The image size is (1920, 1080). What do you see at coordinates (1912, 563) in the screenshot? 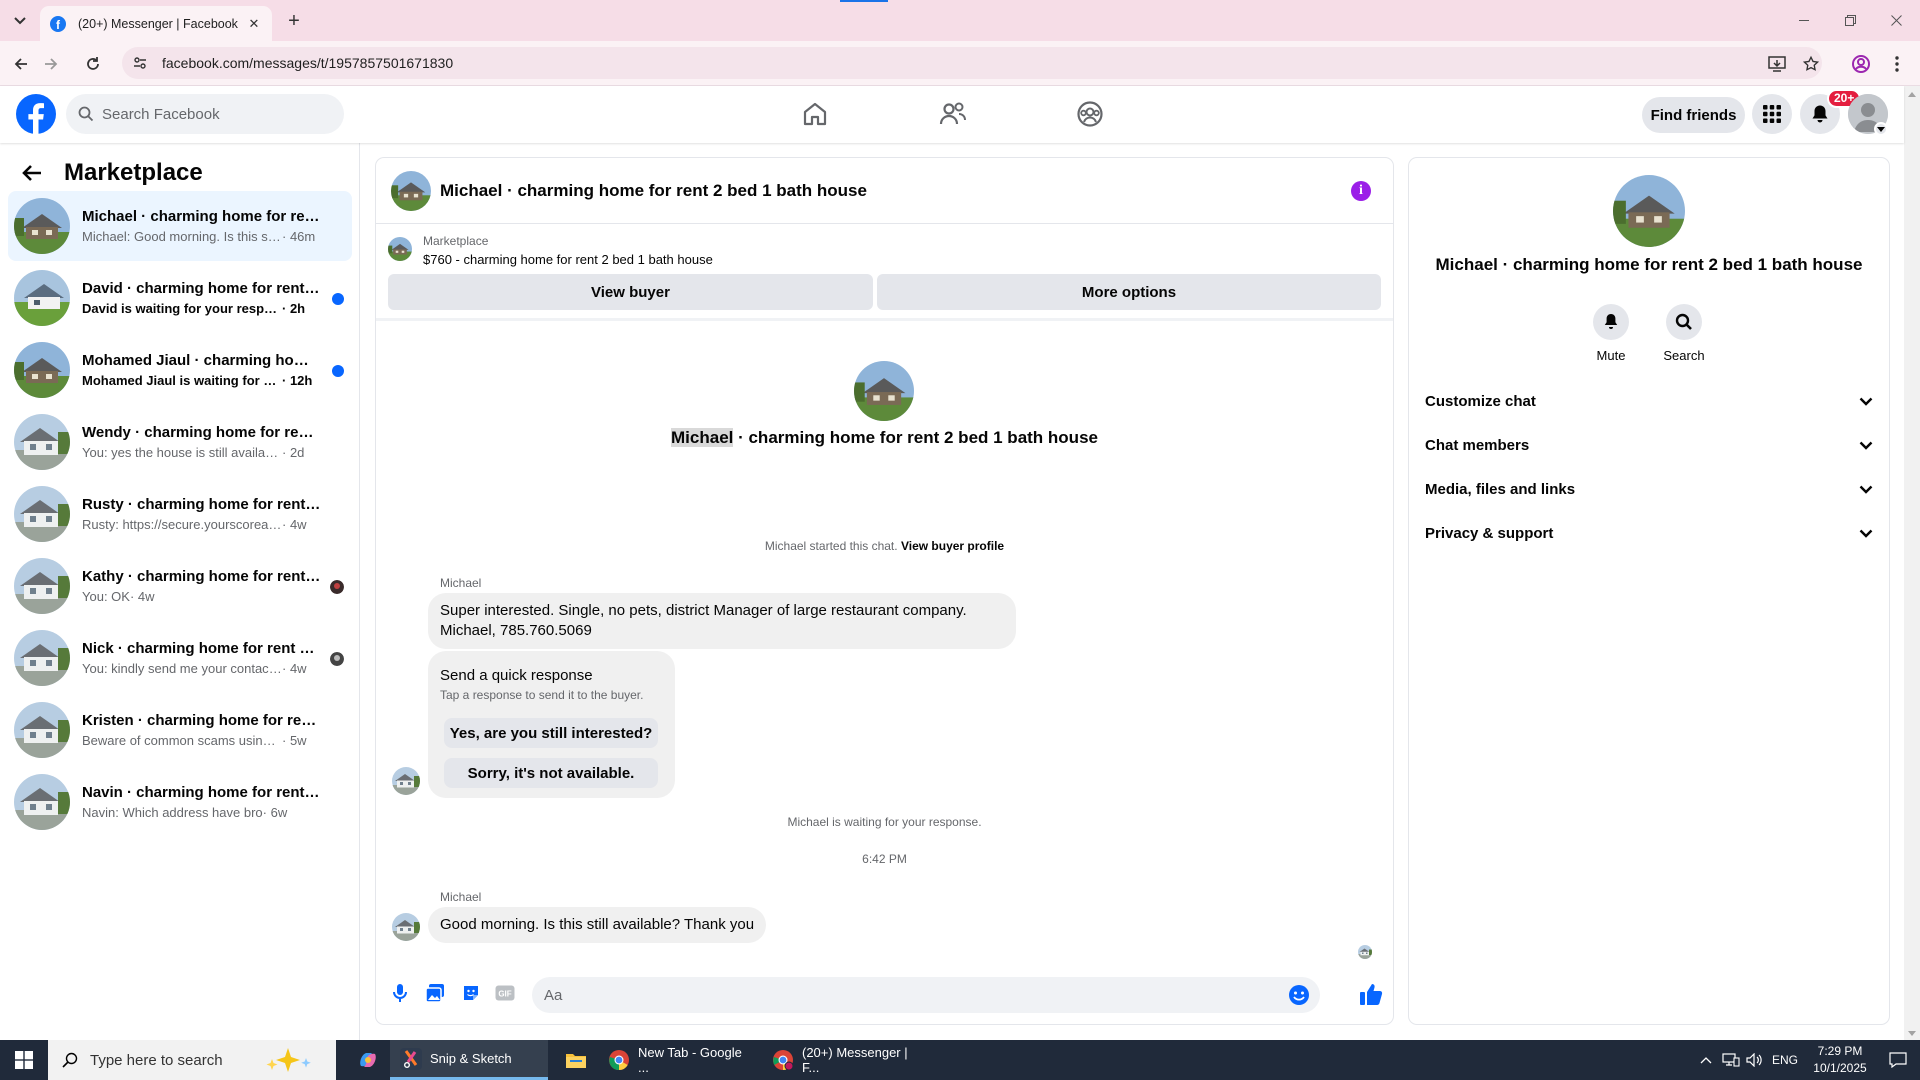
I see `page-scrollbar` at bounding box center [1912, 563].